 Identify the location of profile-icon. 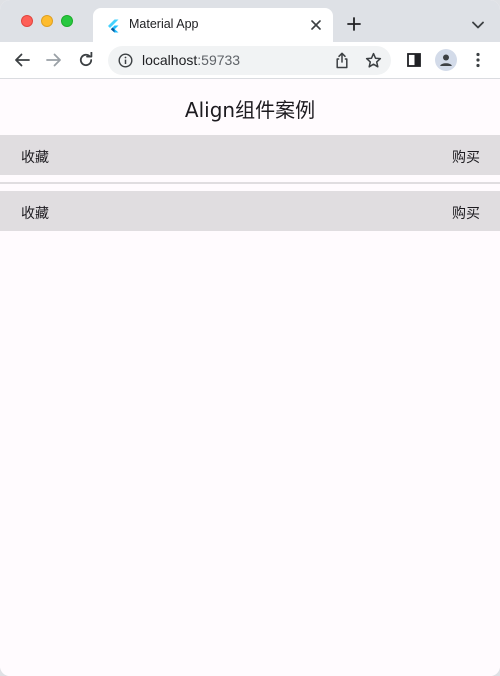
(446, 60).